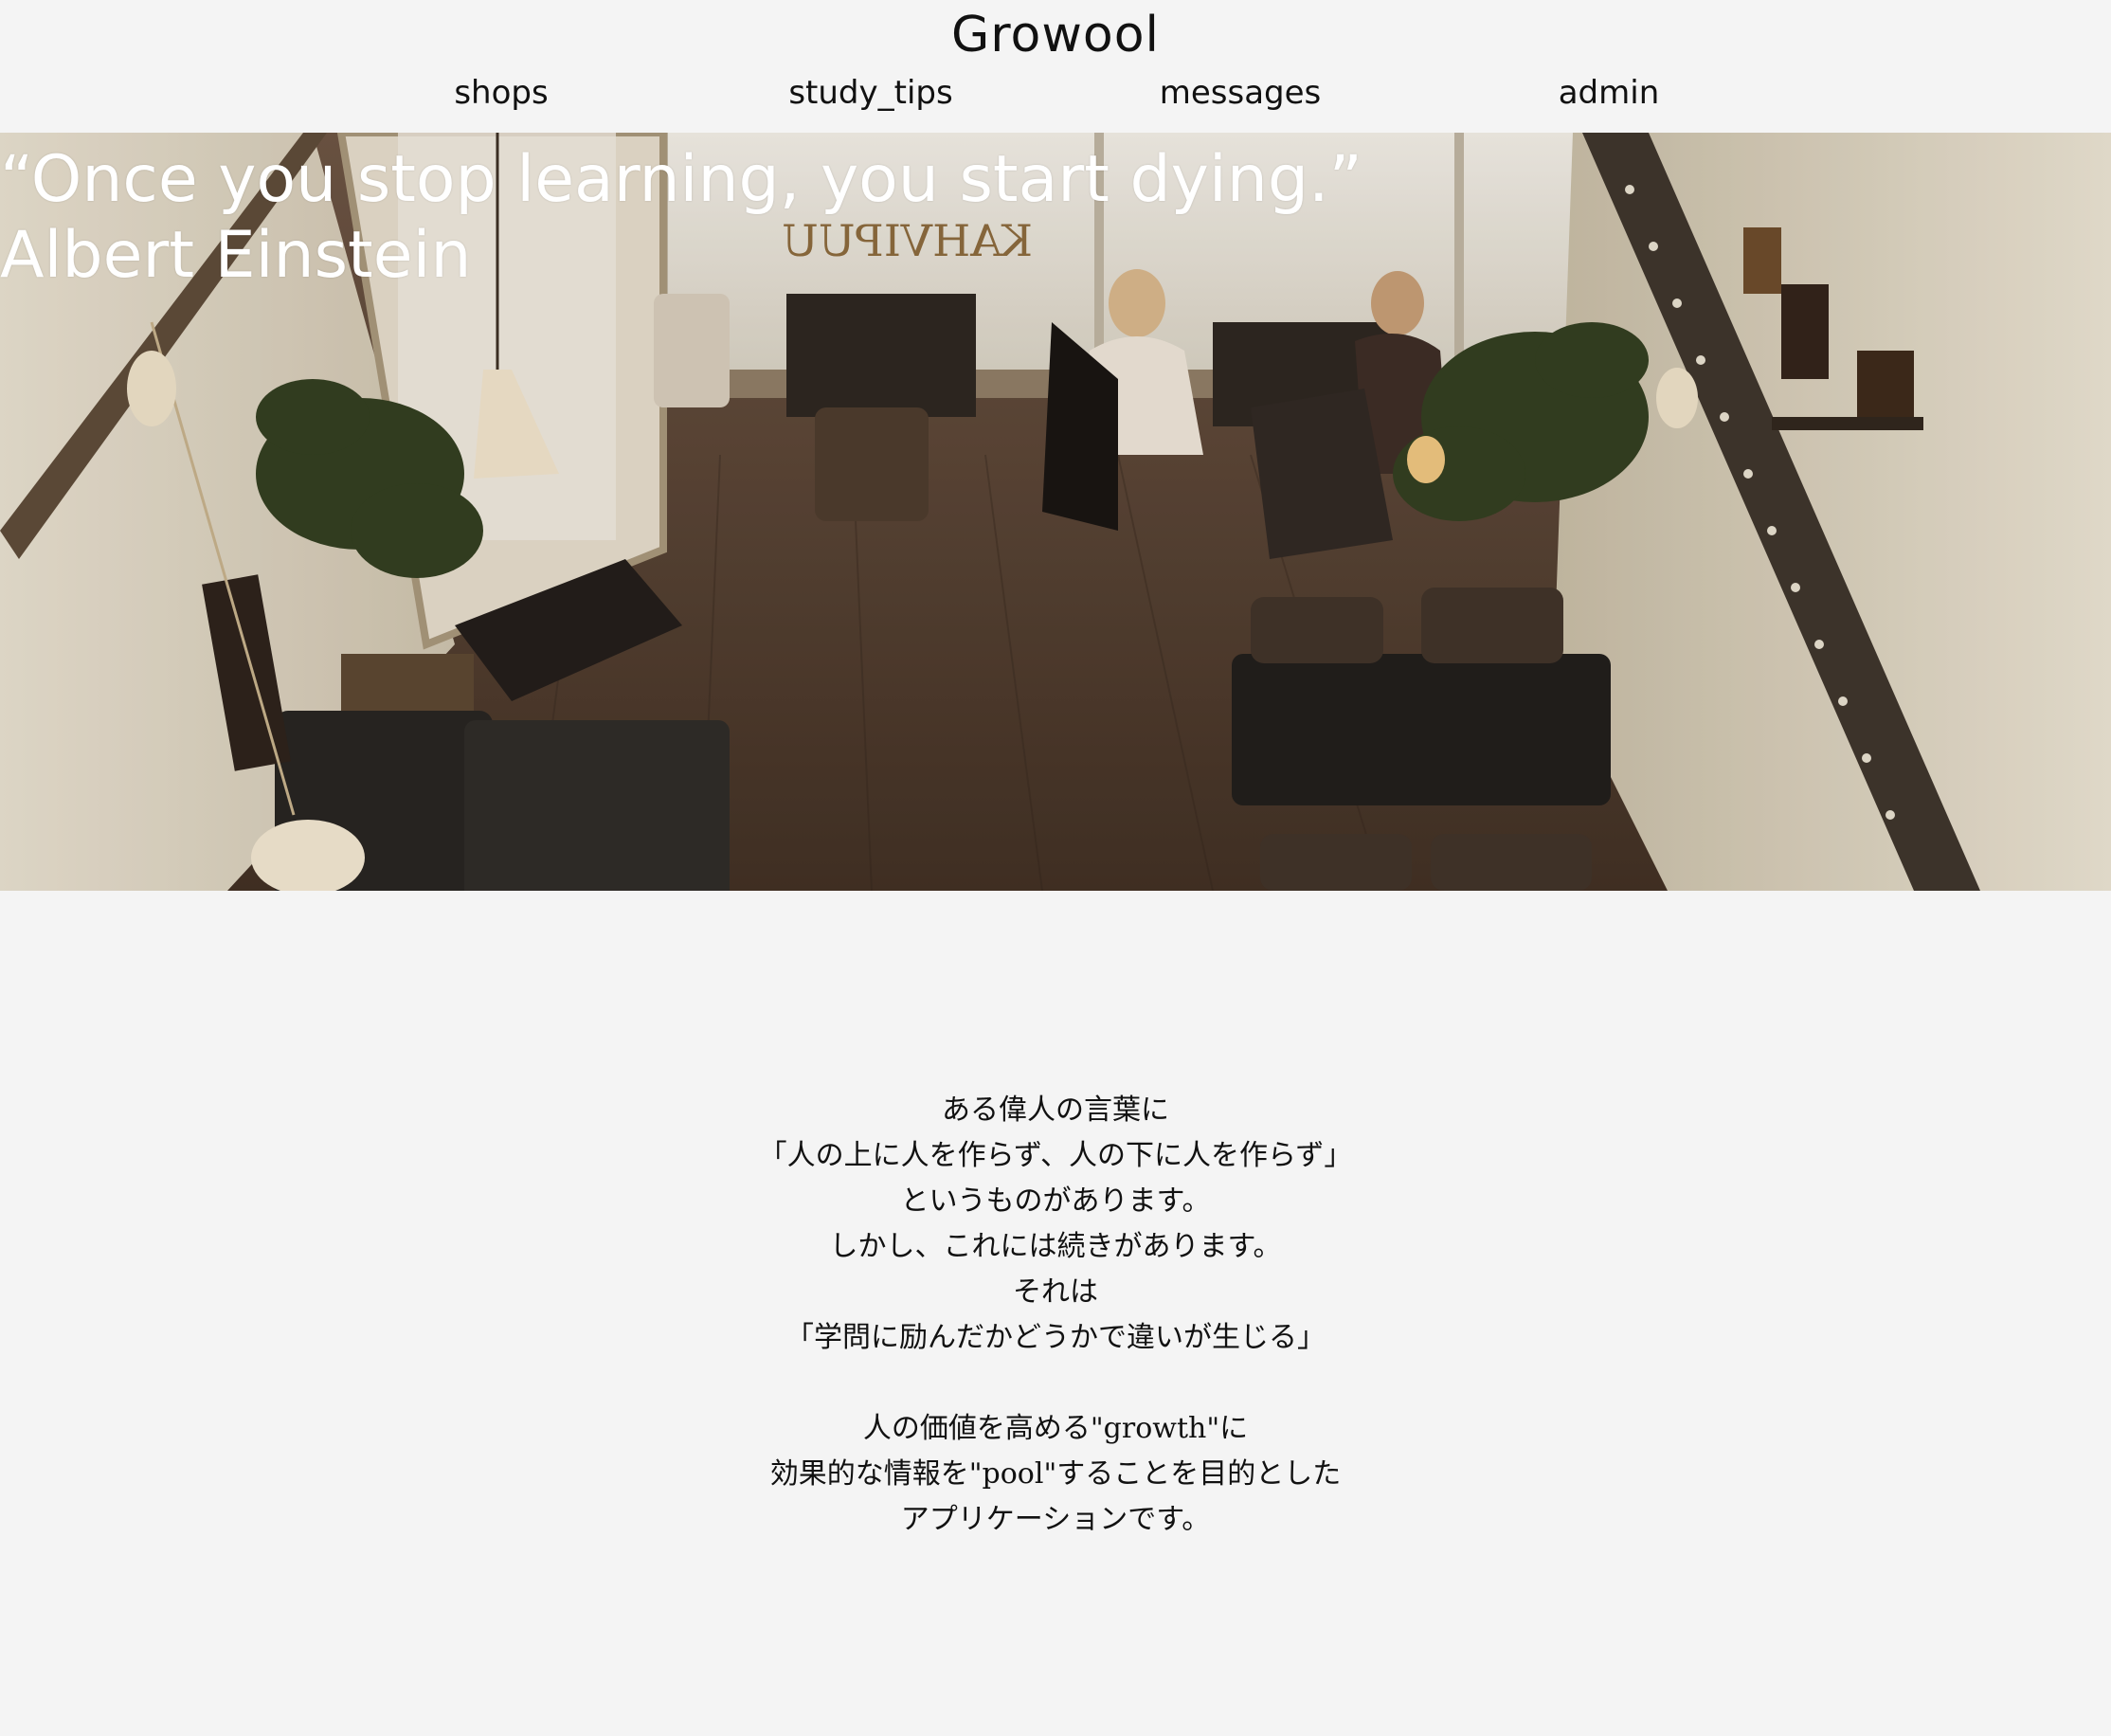  Describe the element at coordinates (1055, 1428) in the screenshot. I see `intro-line: 人の価値を高める"growth"に` at that location.